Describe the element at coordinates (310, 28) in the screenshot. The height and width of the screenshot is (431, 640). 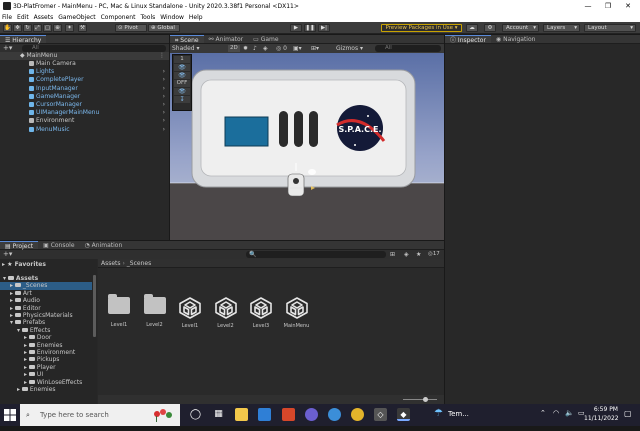
I see `pause-button: ❚❚` at that location.